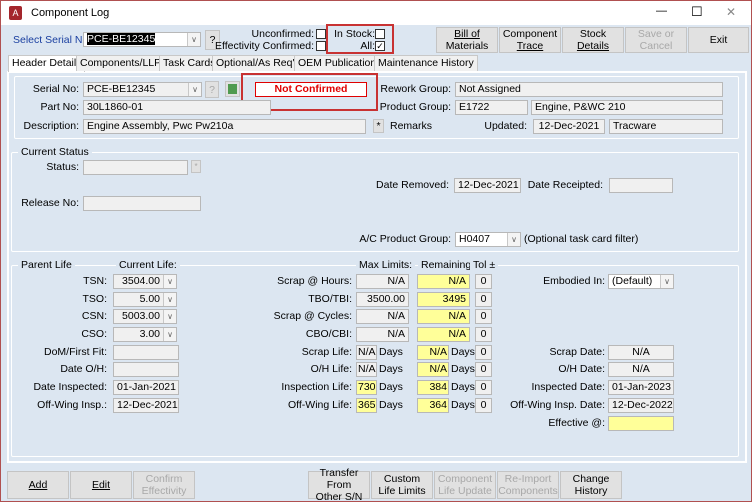 This screenshot has width=752, height=503. What do you see at coordinates (467, 34) in the screenshot?
I see `btn-line1: Bill of` at bounding box center [467, 34].